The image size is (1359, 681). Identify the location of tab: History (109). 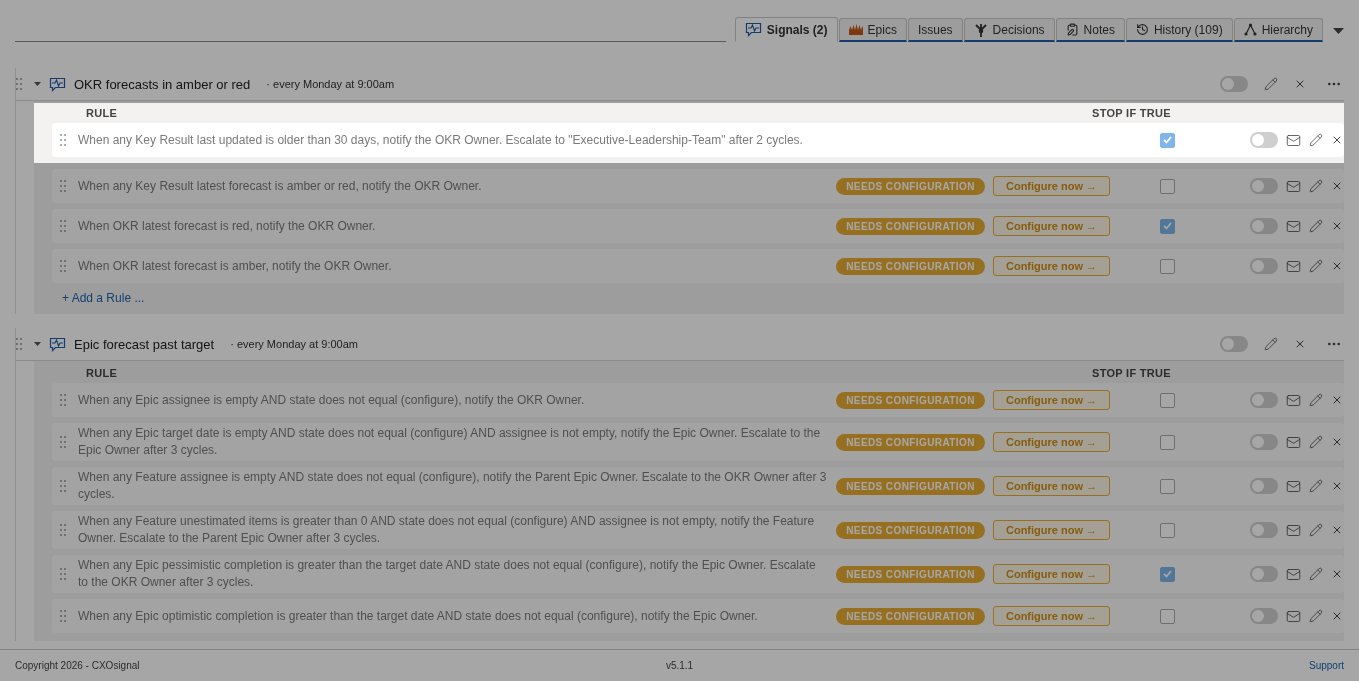
(1179, 30).